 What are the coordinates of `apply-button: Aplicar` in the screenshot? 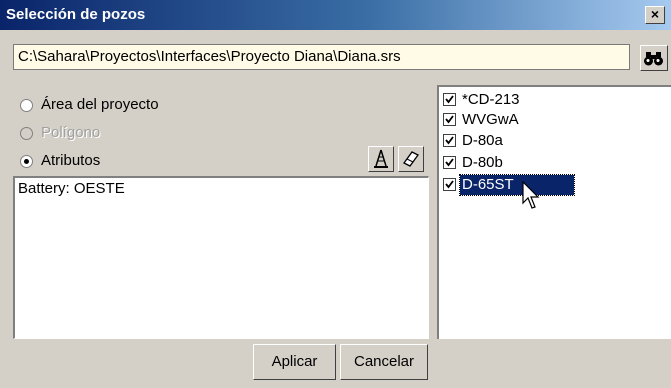 It's located at (294, 362).